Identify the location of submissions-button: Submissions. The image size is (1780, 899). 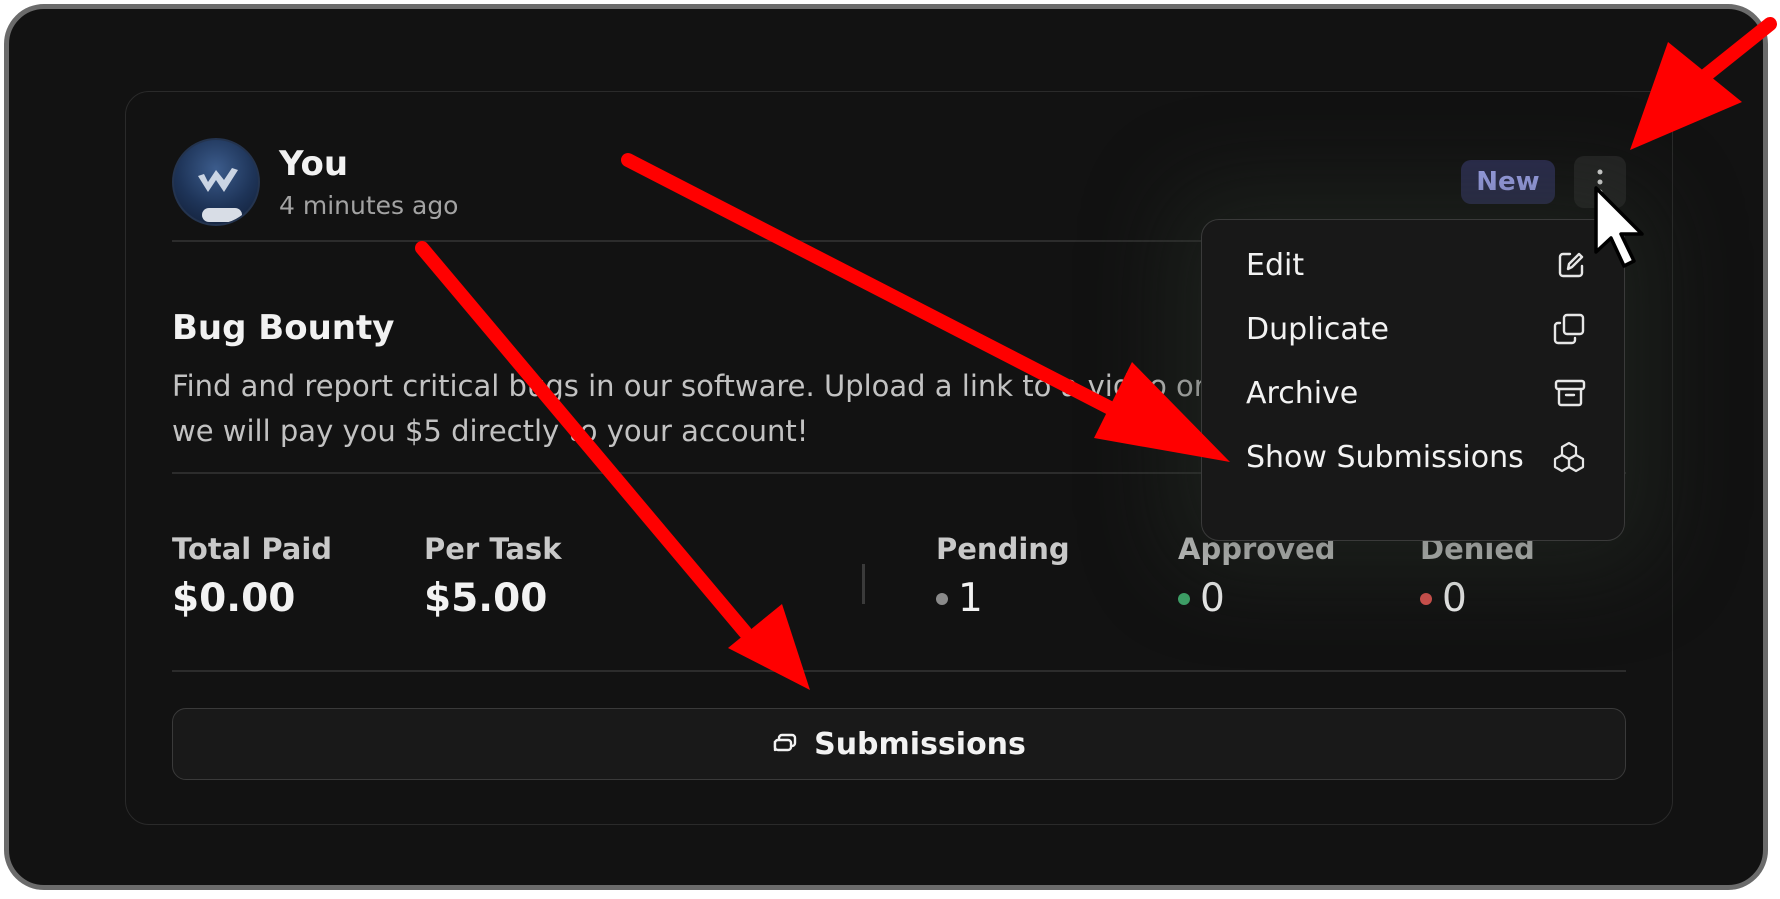
(899, 744).